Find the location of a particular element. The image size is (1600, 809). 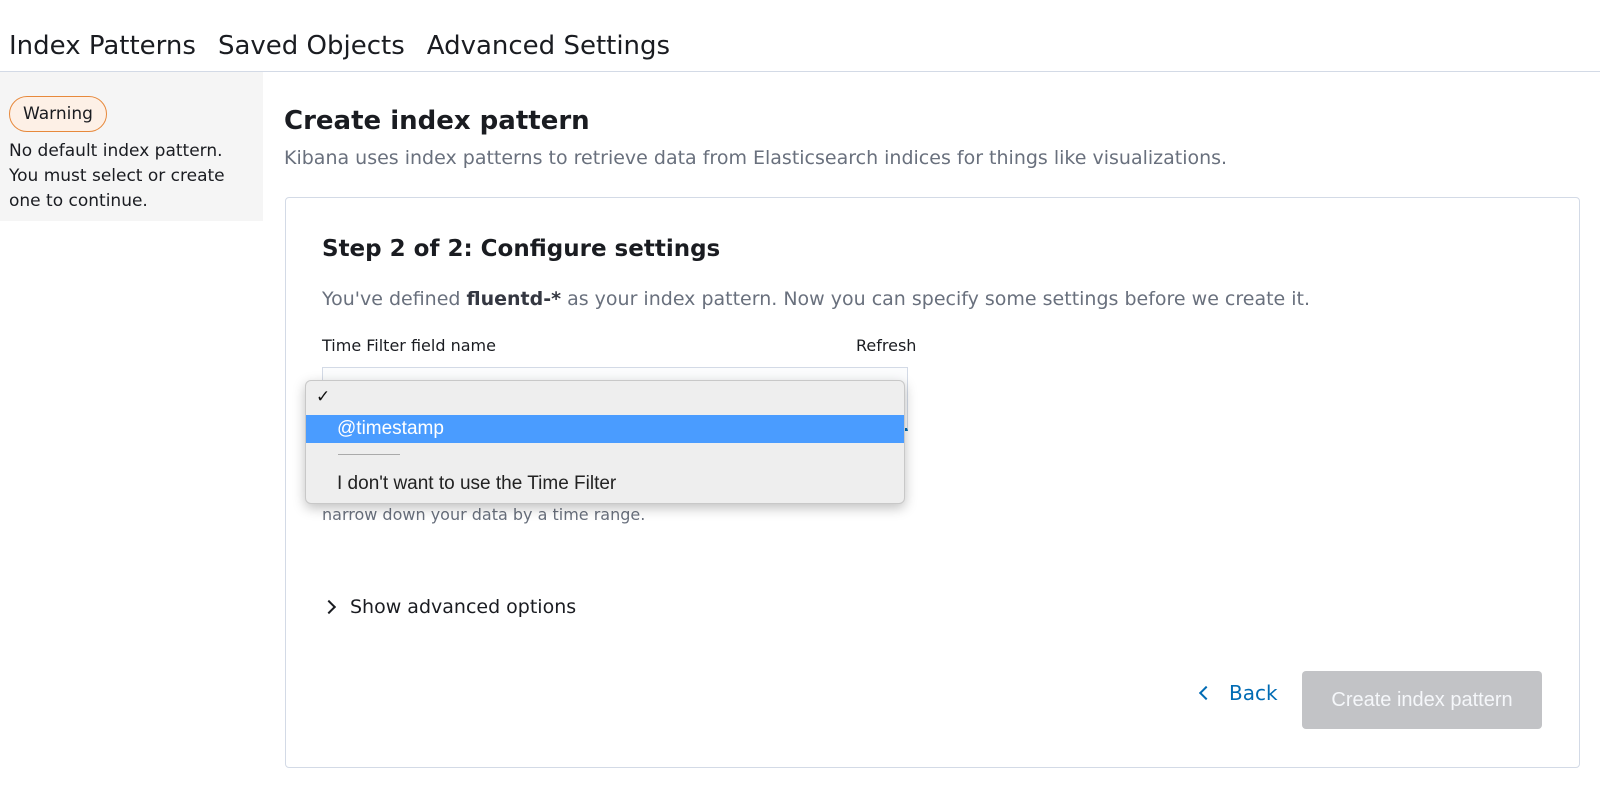

dropdown-separator is located at coordinates (369, 454).